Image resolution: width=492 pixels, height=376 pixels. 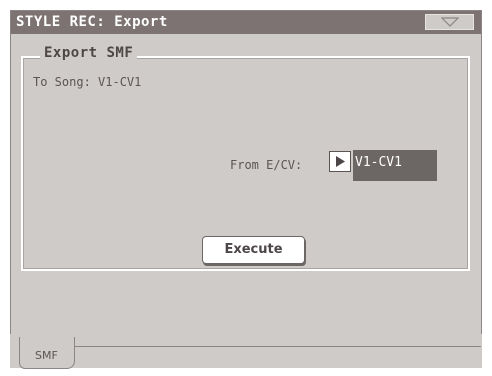 I want to click on window-title: STYLE REC: Export, so click(x=92, y=22).